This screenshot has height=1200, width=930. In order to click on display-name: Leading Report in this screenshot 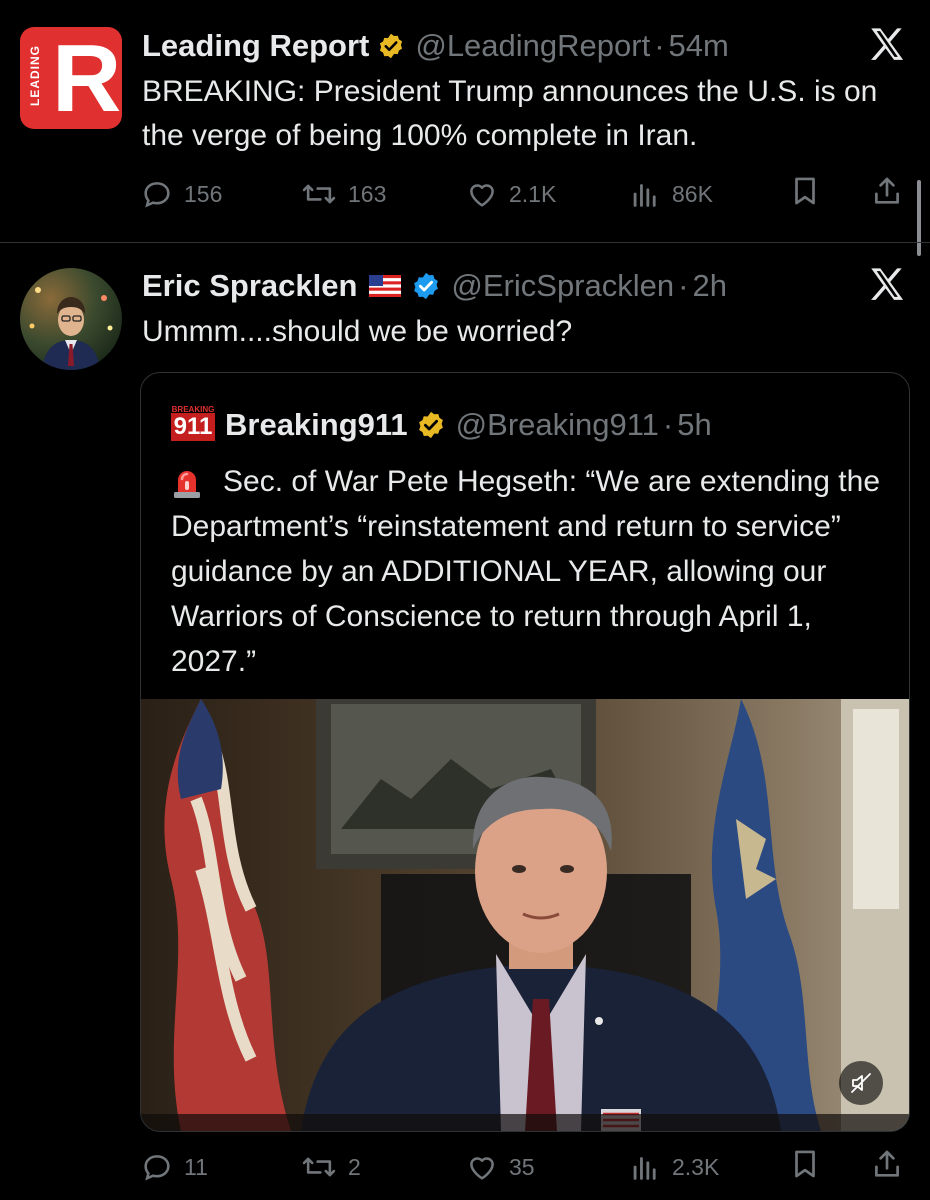, I will do `click(255, 46)`.